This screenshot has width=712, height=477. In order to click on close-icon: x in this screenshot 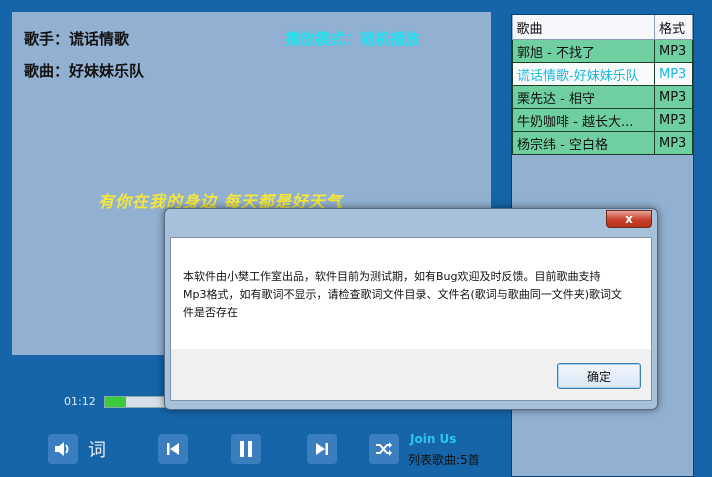, I will do `click(629, 219)`.